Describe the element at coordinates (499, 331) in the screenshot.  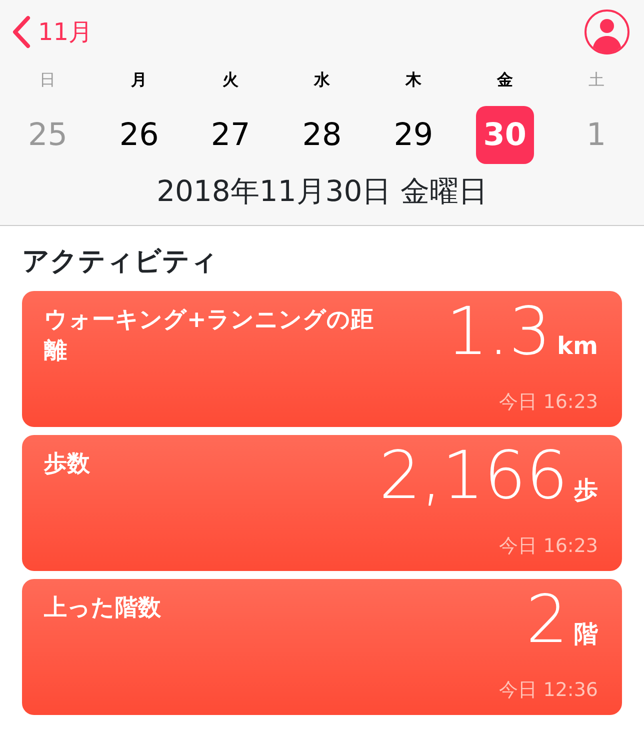
I see `metric-value: 1.3` at that location.